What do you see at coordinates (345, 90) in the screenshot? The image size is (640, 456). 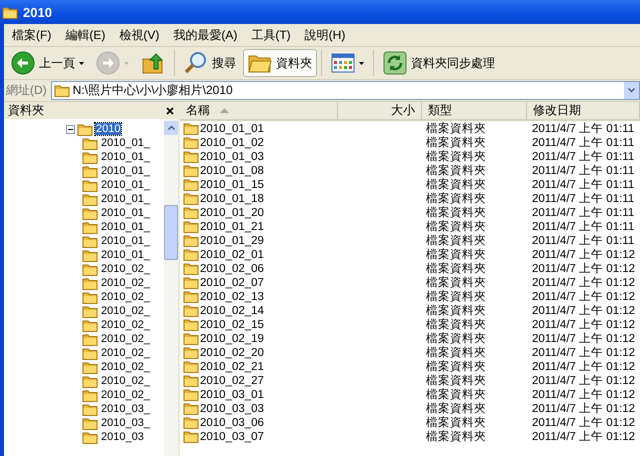 I see `address-field: N:\照片中心\小\小廖相片\2010` at bounding box center [345, 90].